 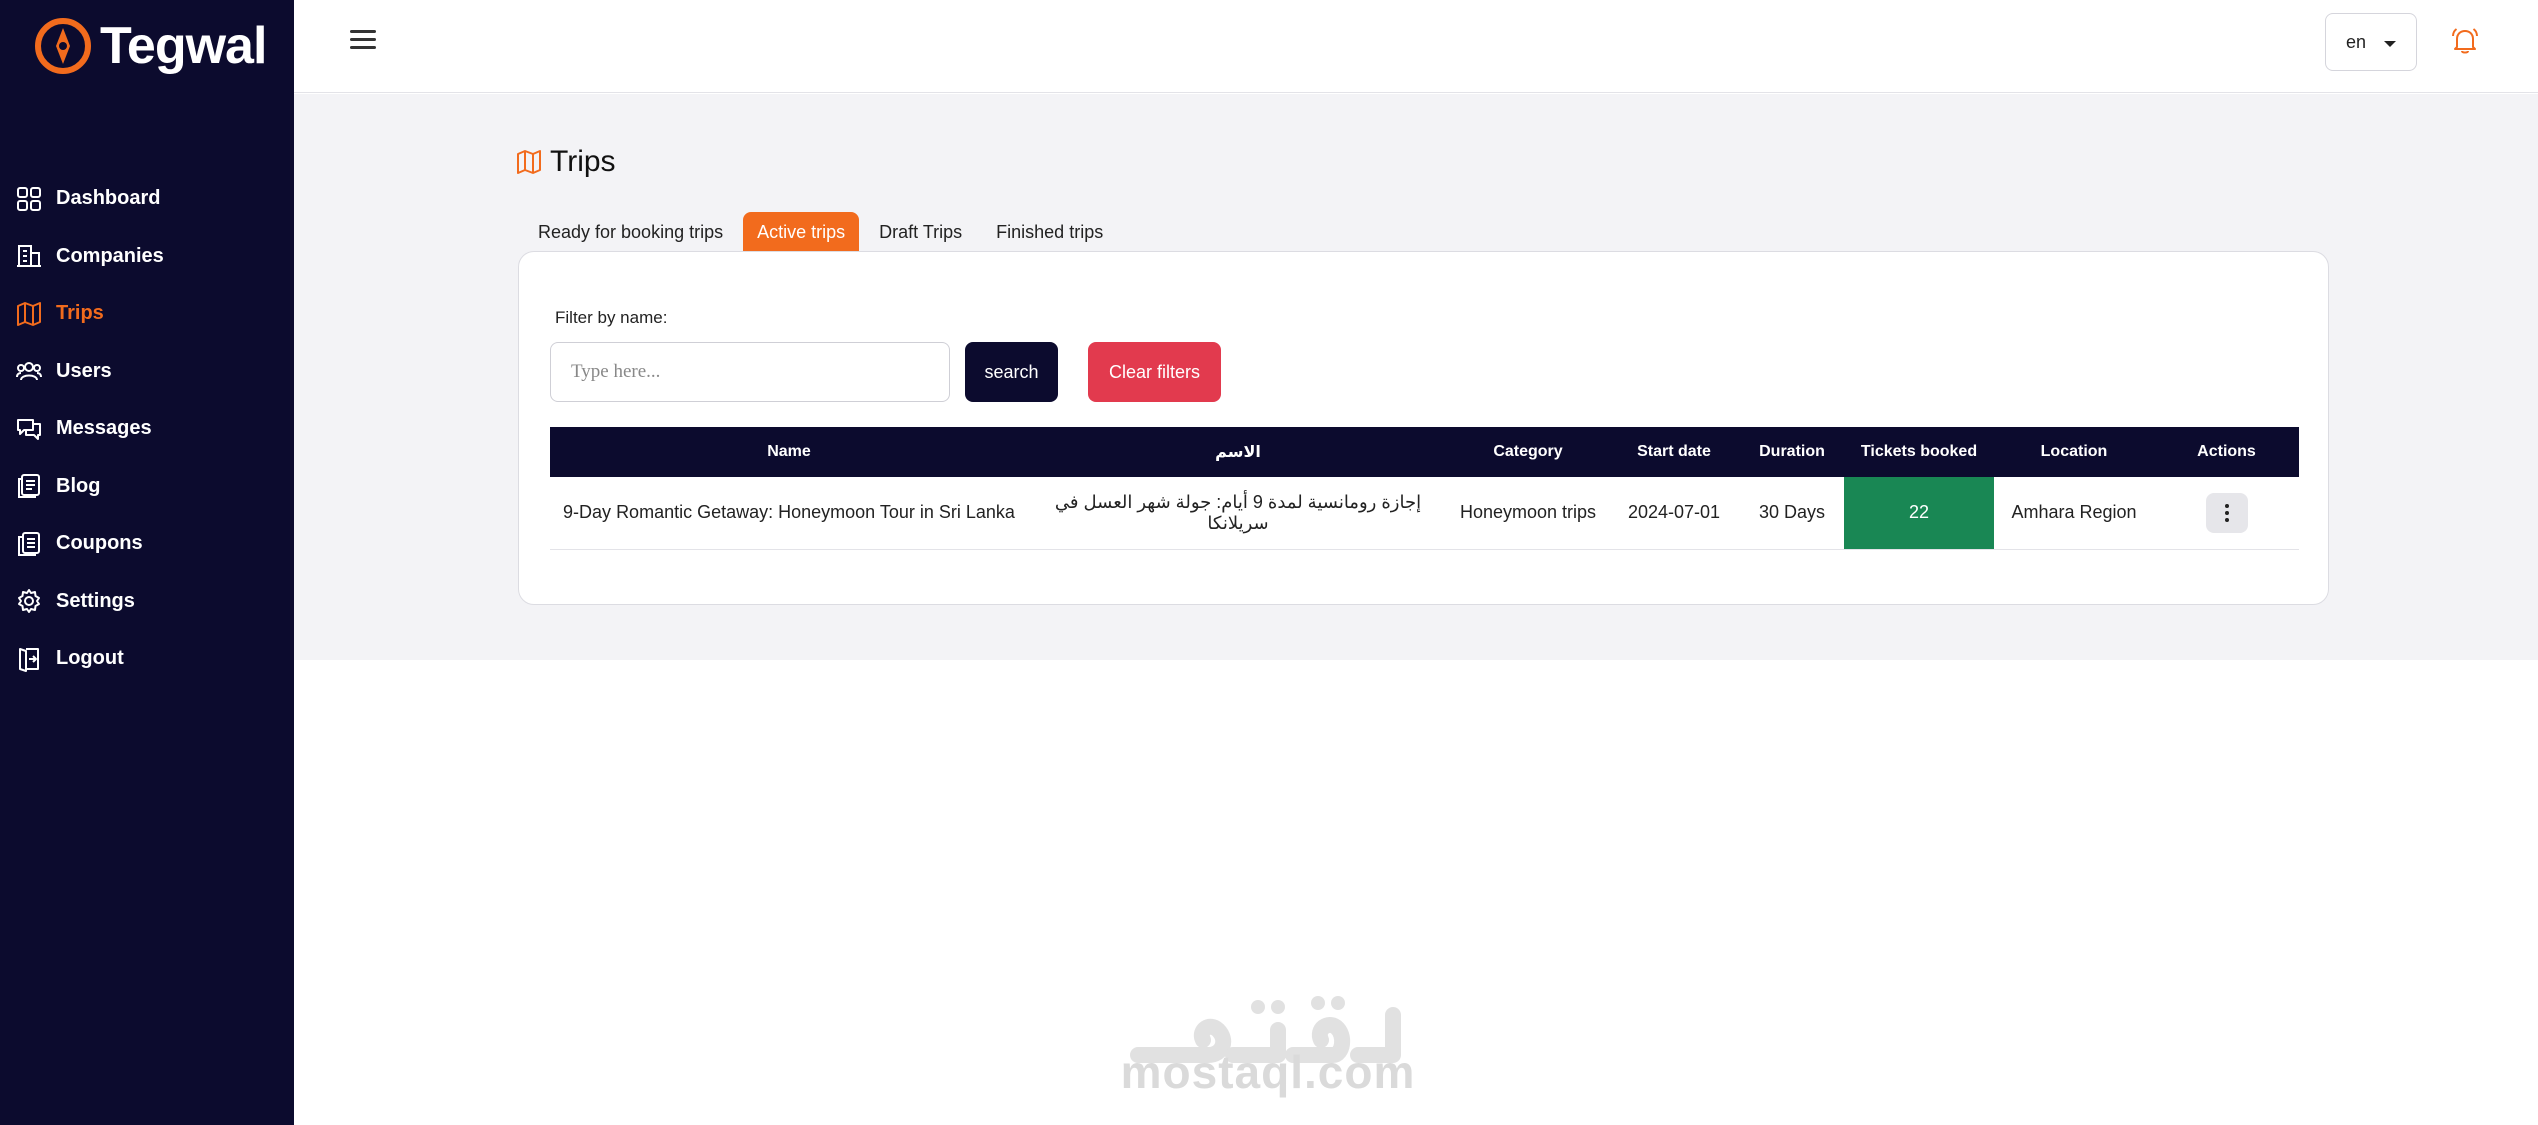 I want to click on sidebar-item-blog: Blog, so click(x=147, y=487).